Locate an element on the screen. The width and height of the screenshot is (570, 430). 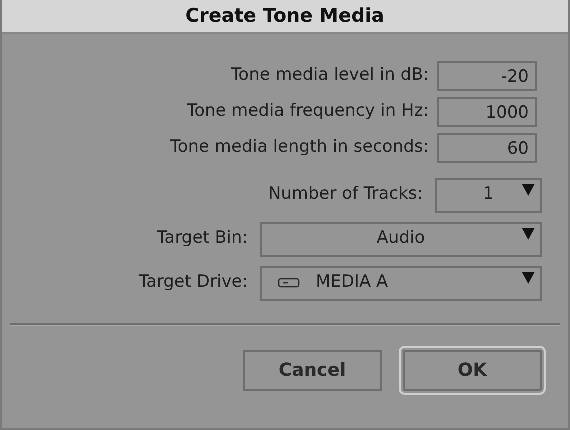
drive-icon is located at coordinates (289, 283).